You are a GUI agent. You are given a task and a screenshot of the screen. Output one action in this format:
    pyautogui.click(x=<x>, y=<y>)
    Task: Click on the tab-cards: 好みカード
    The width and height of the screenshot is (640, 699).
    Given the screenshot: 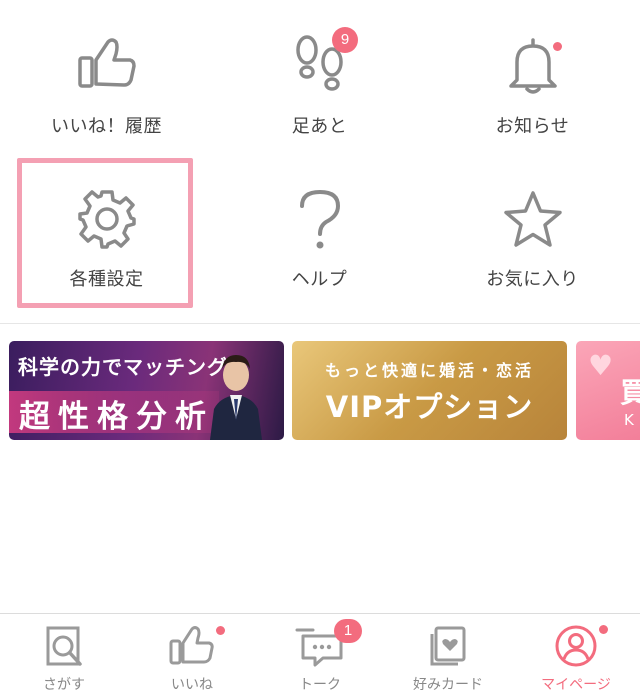 What is the action you would take?
    pyautogui.click(x=448, y=656)
    